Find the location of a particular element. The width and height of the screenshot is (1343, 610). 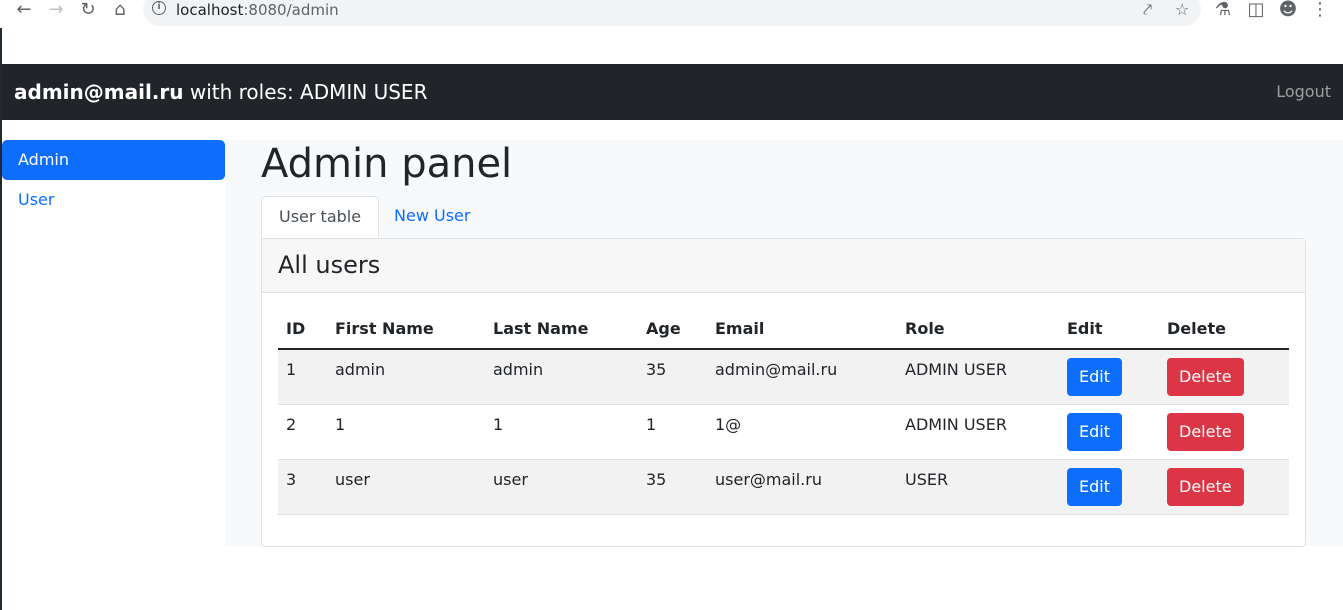

tab-bar: User table New User is located at coordinates (783, 217).